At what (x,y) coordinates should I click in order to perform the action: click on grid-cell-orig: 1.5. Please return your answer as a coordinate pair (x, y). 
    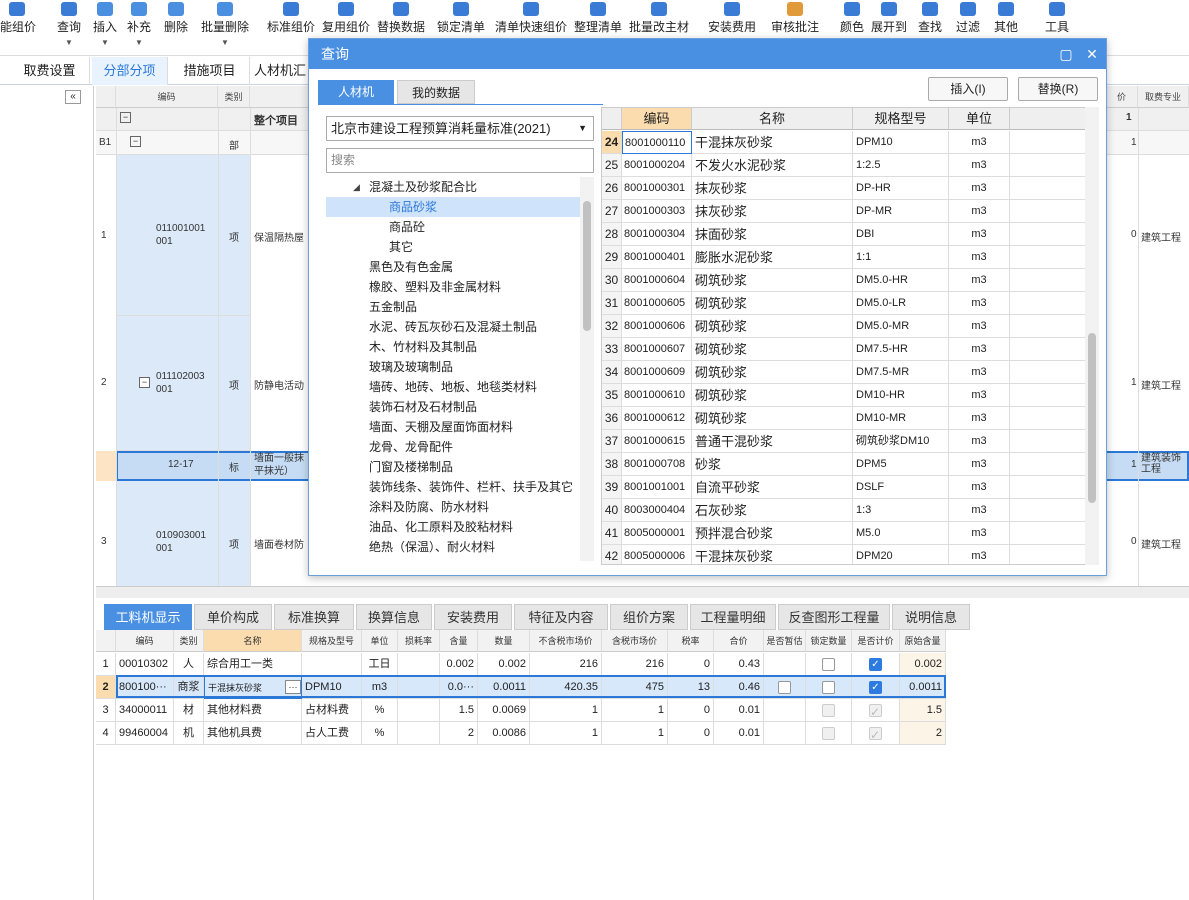
    Looking at the image, I should click on (923, 710).